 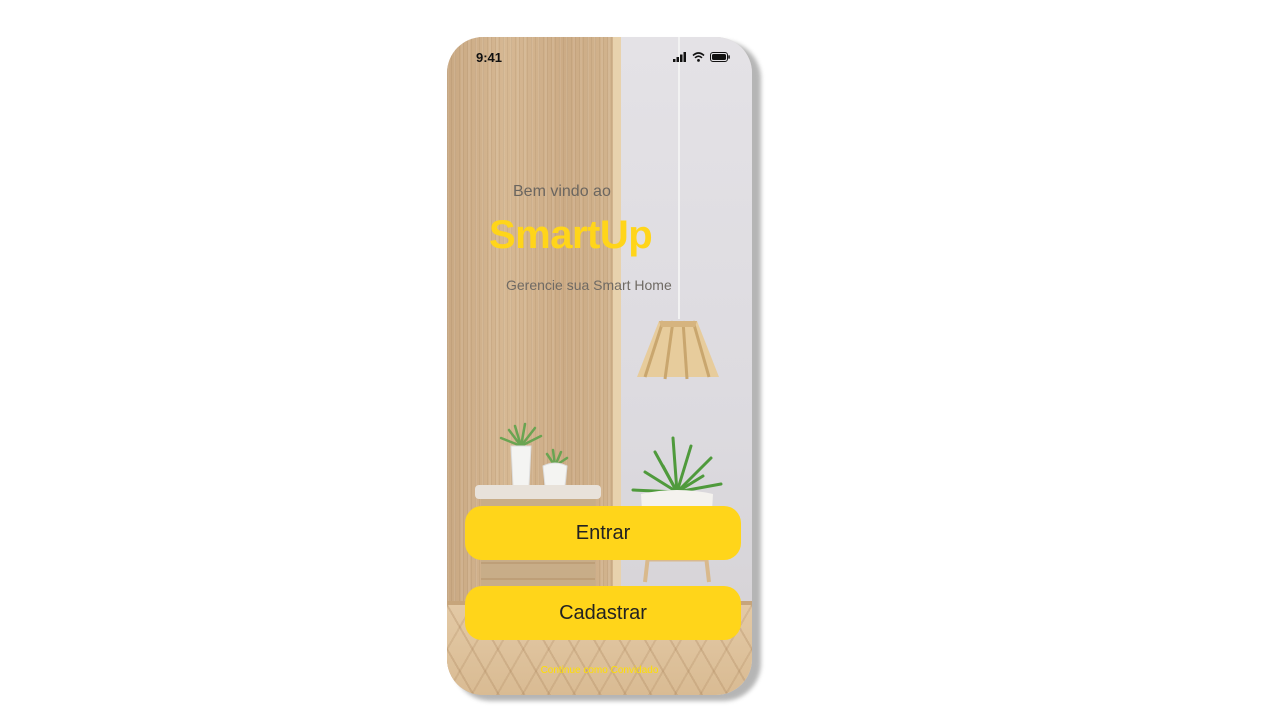 I want to click on battery-icon, so click(x=720, y=57).